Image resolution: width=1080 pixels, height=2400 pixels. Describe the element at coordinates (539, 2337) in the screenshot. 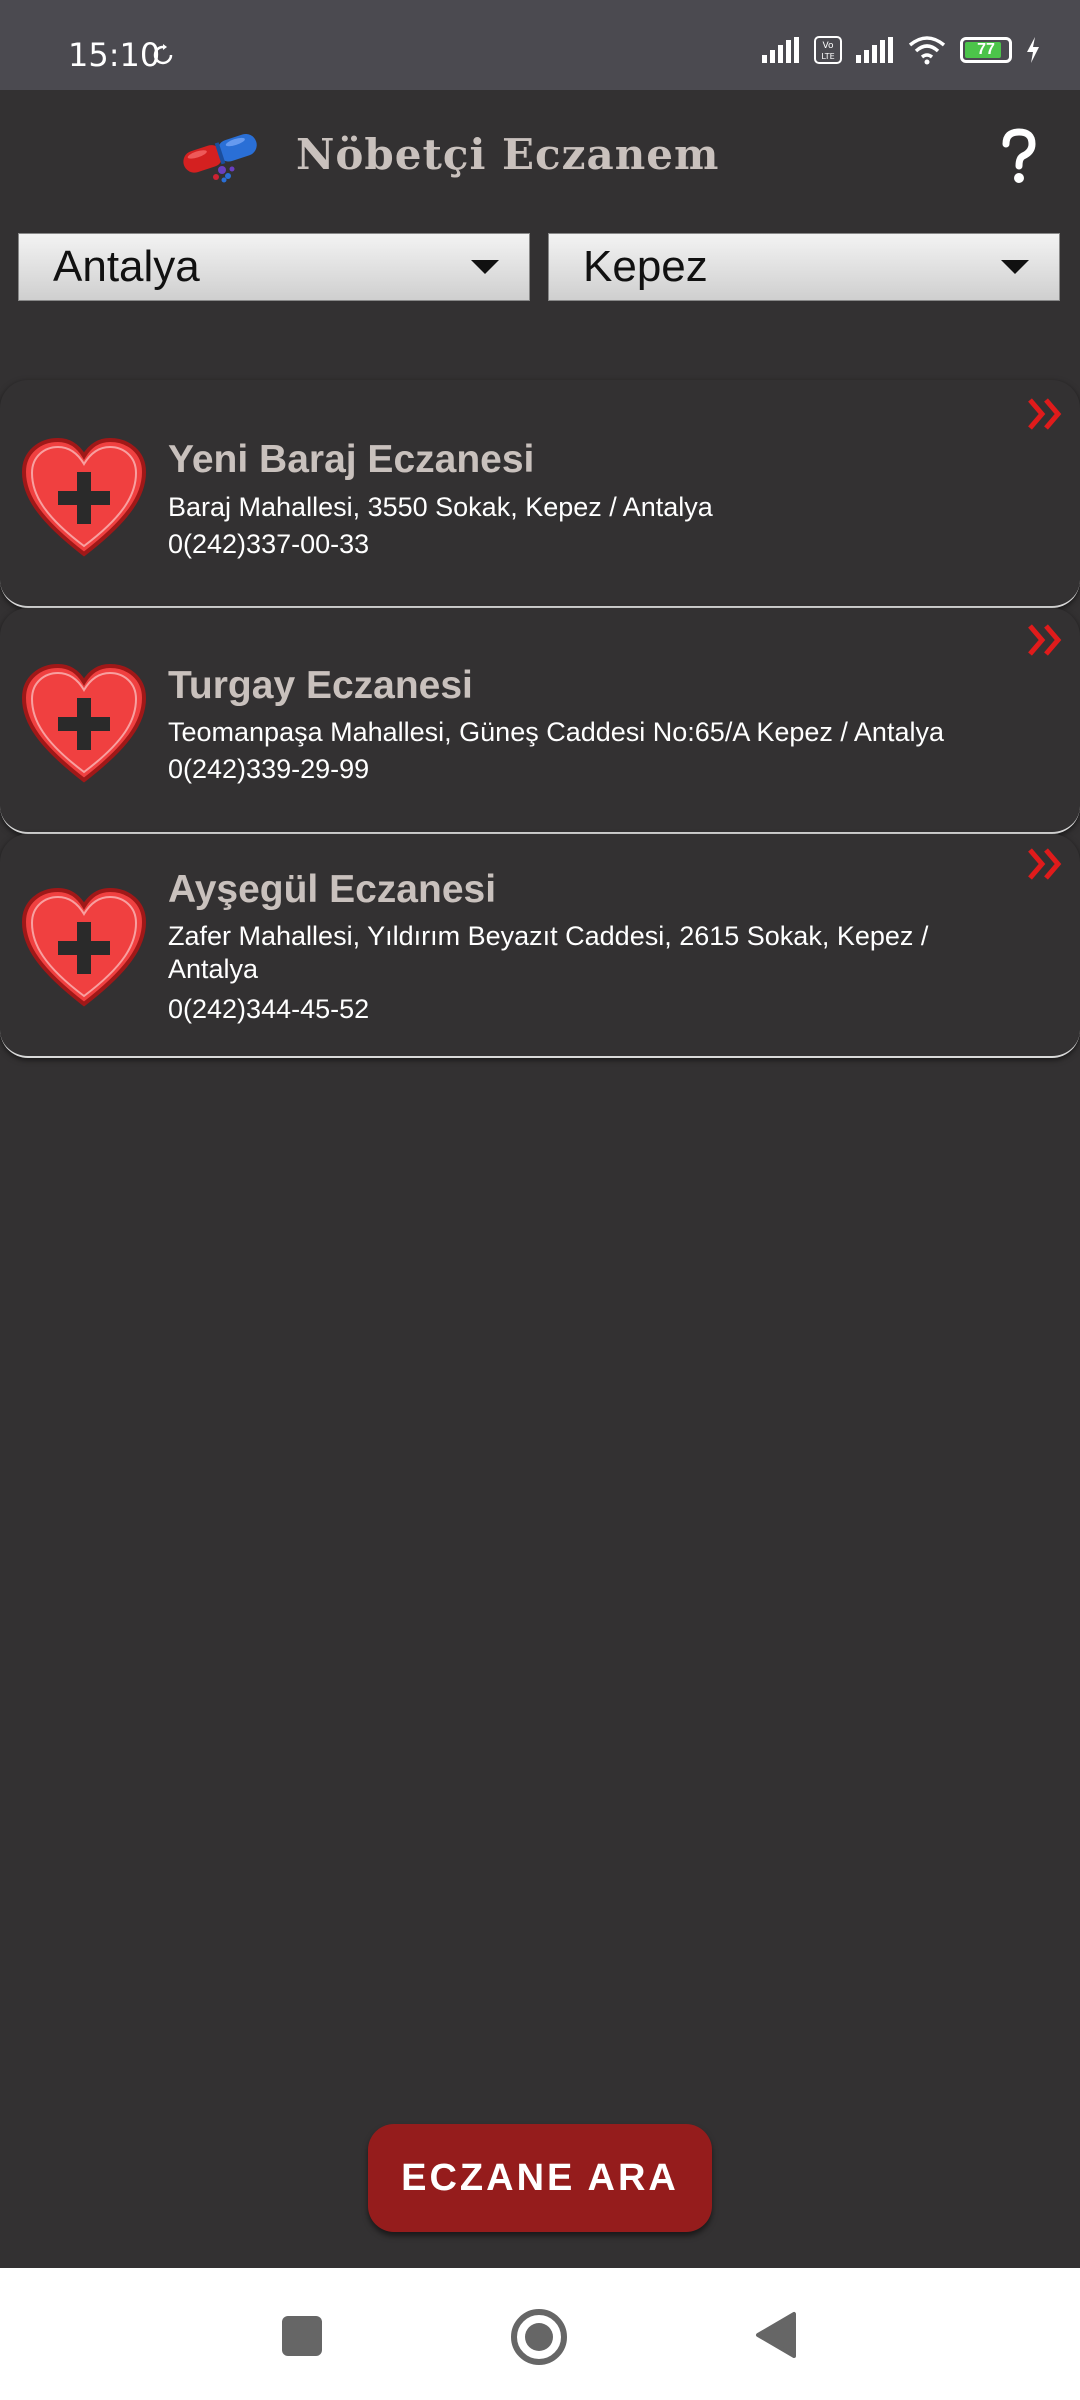

I see `home-icon` at that location.